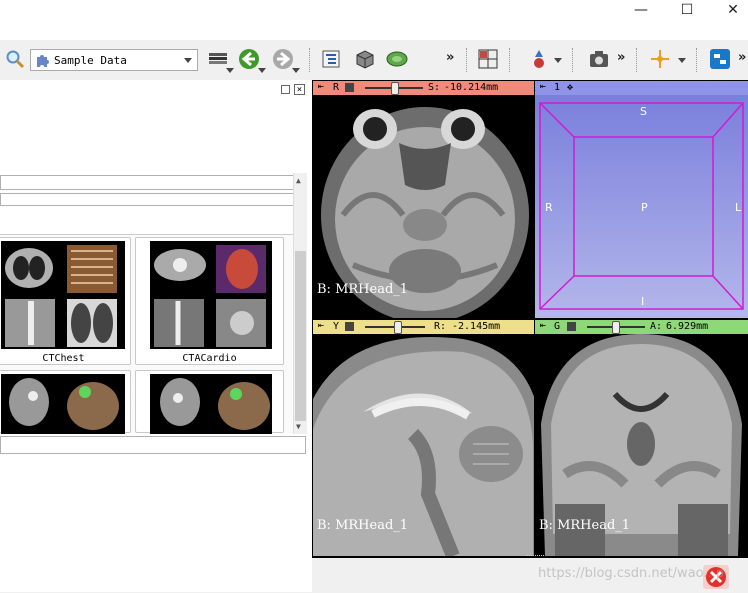 This screenshot has width=748, height=593. Describe the element at coordinates (15, 59) in the screenshot. I see `search-icon` at that location.